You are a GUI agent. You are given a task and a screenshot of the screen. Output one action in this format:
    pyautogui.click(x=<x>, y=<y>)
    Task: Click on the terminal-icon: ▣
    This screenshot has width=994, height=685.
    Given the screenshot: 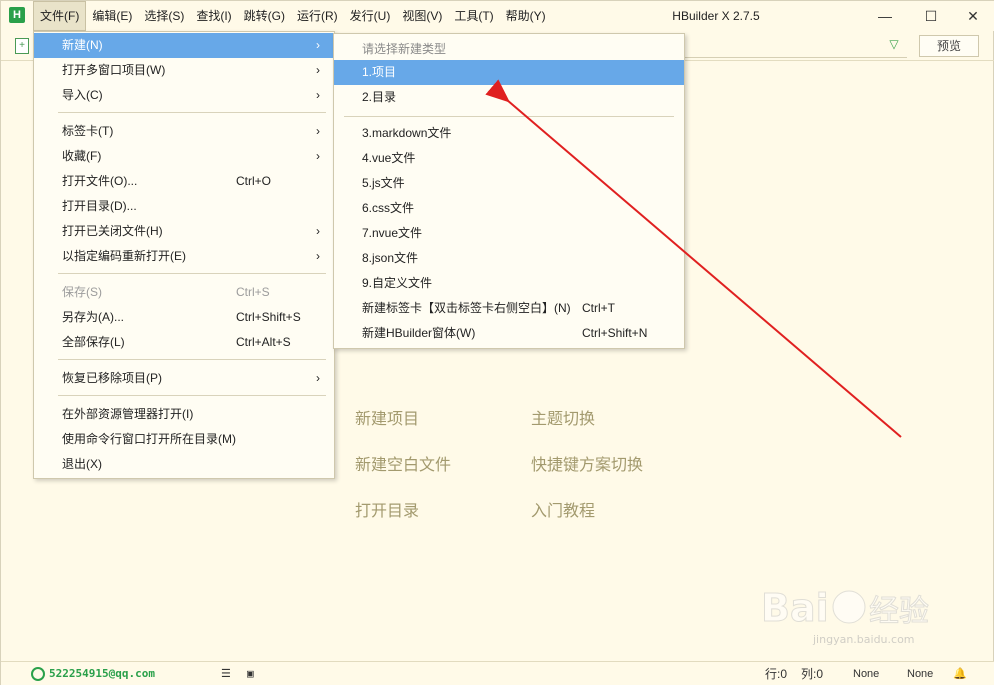 What is the action you would take?
    pyautogui.click(x=250, y=673)
    